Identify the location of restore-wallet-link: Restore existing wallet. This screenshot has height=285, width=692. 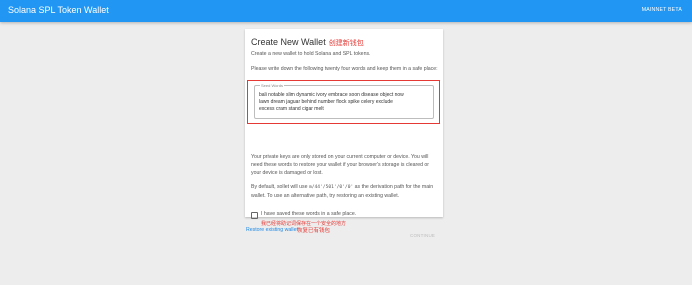
(272, 230).